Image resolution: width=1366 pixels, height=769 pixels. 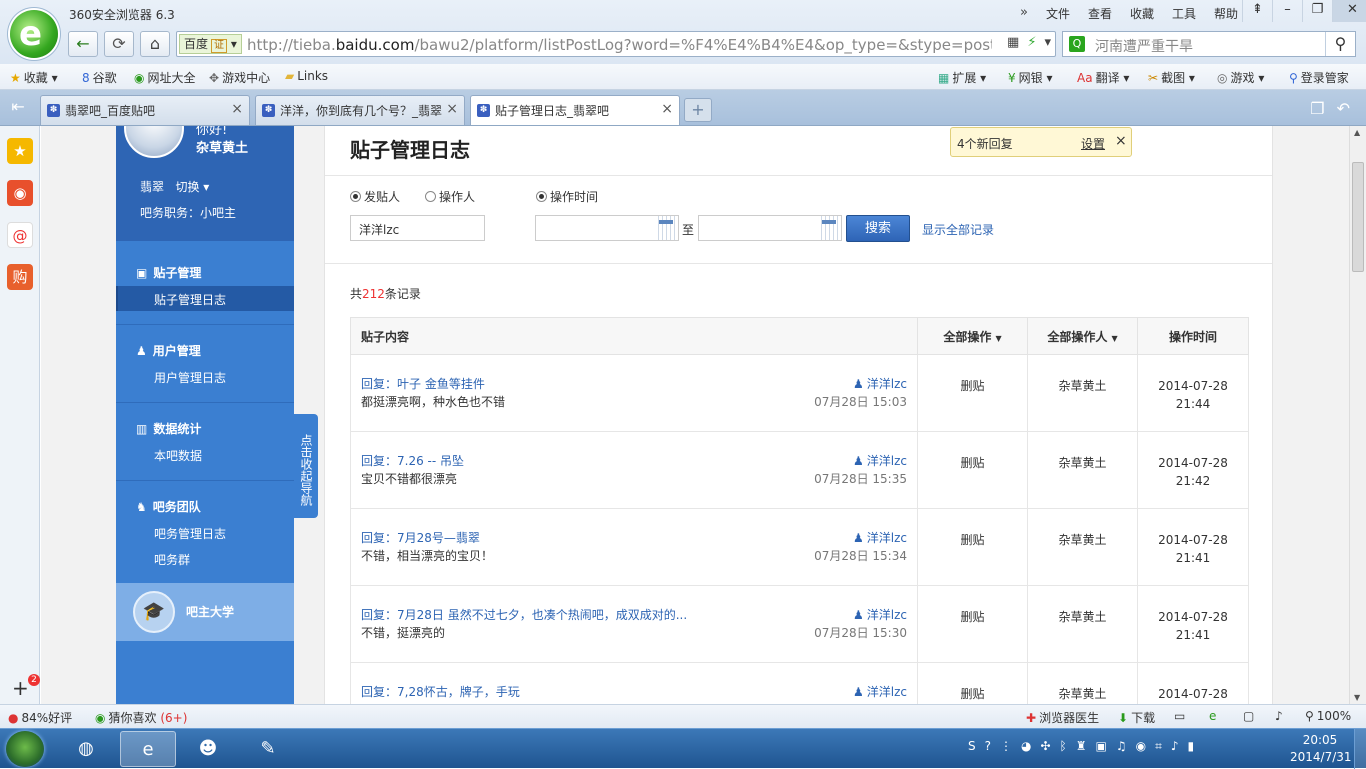 I want to click on notification-settings-link: 设置, so click(x=1093, y=143).